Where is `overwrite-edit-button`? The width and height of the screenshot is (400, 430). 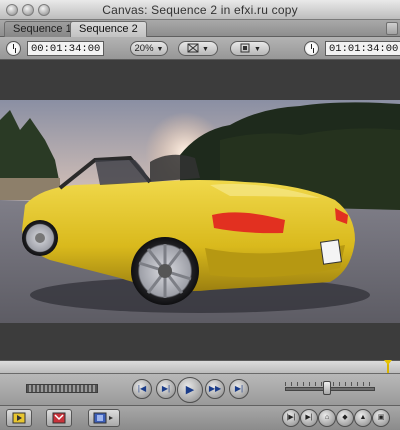
overwrite-edit-button is located at coordinates (59, 418).